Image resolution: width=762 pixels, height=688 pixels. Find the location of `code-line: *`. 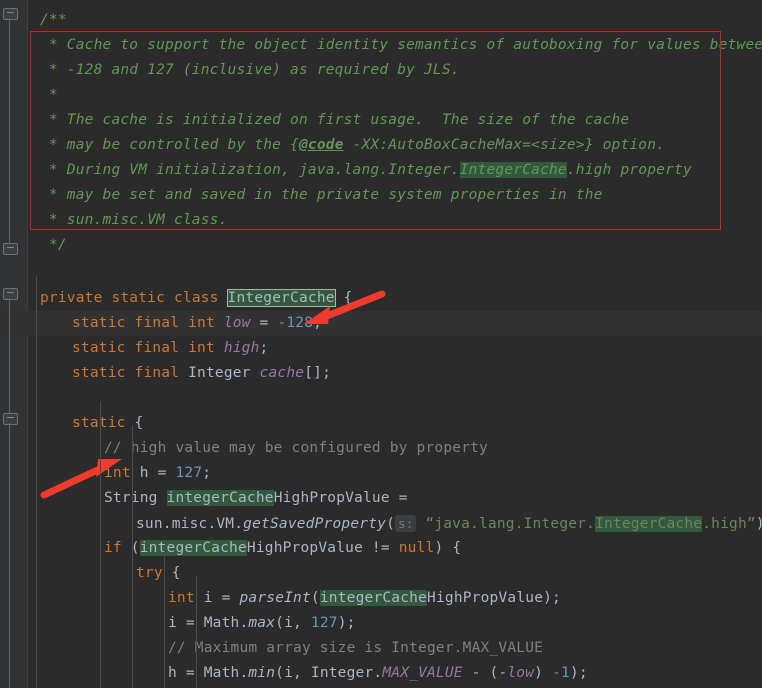

code-line: * is located at coordinates (49, 95).